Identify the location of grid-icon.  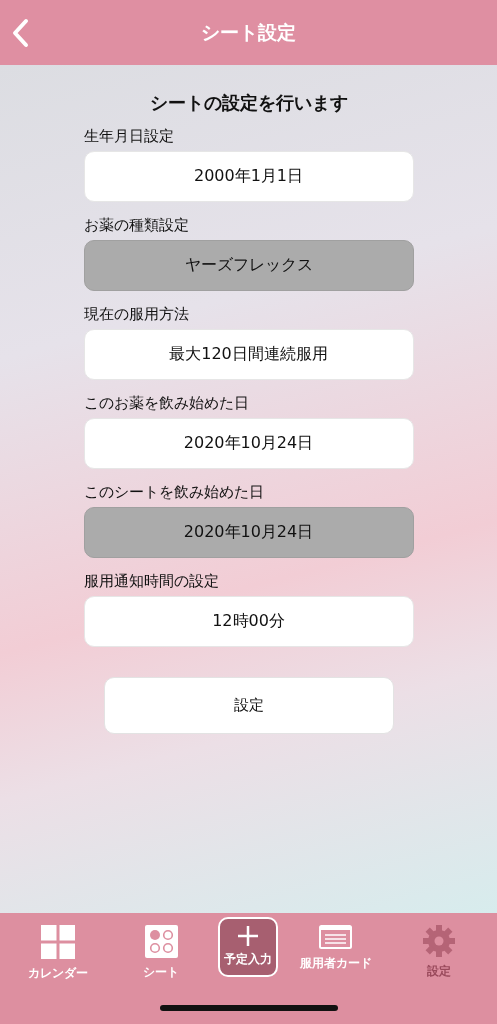
(57, 942).